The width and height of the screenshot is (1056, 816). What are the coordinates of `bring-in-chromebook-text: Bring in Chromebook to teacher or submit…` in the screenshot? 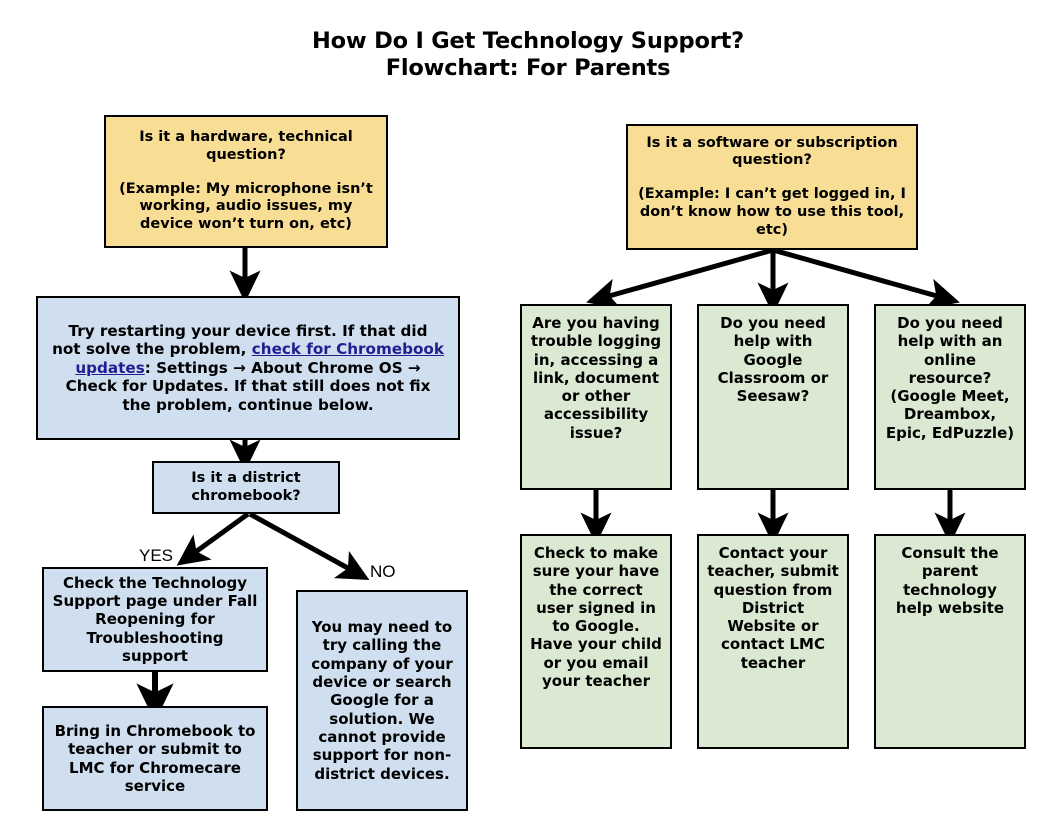 It's located at (155, 758).